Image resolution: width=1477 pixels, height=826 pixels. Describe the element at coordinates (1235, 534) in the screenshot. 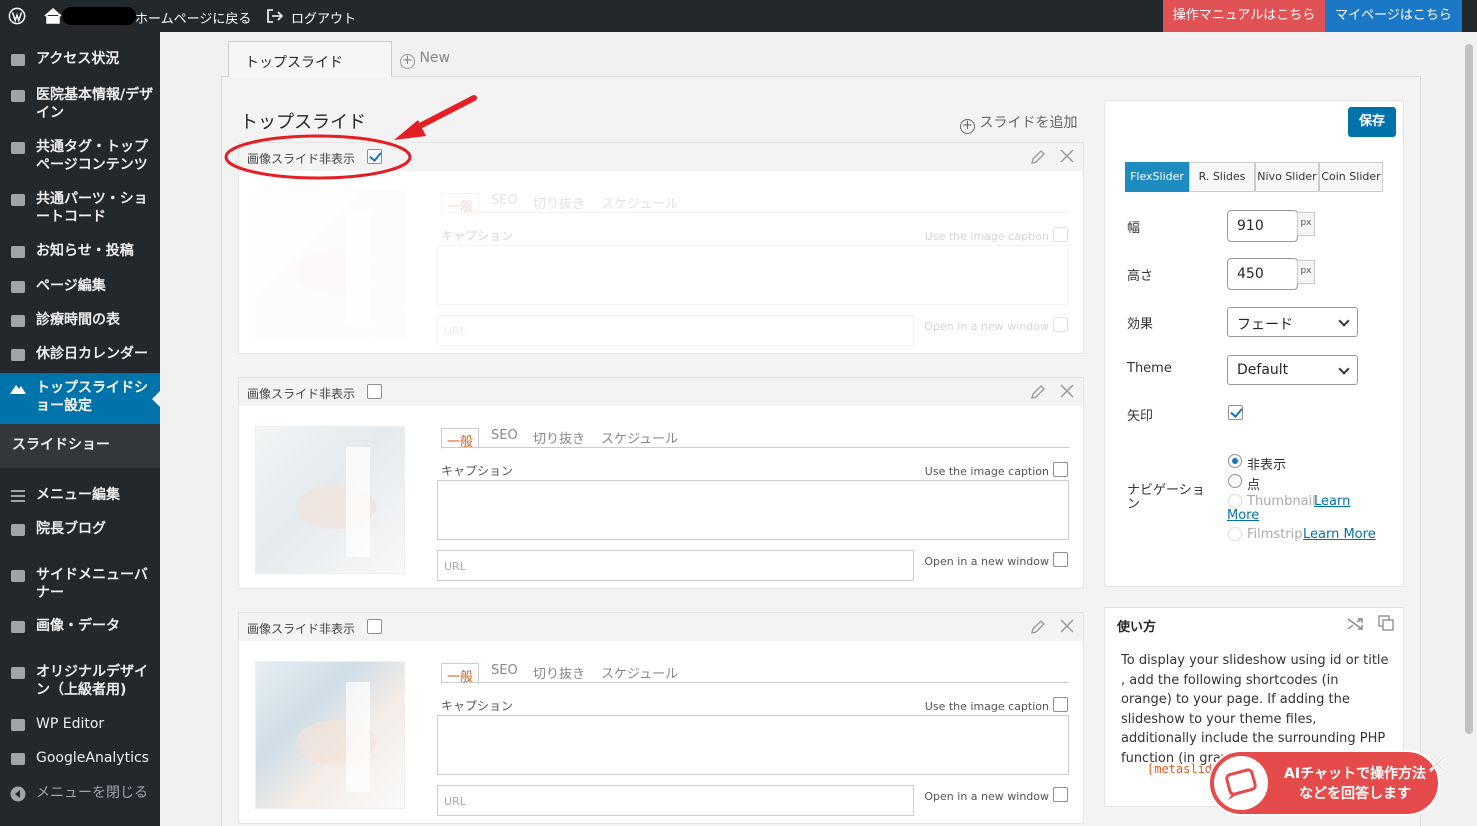

I see `nav-radio-filmstrip` at that location.